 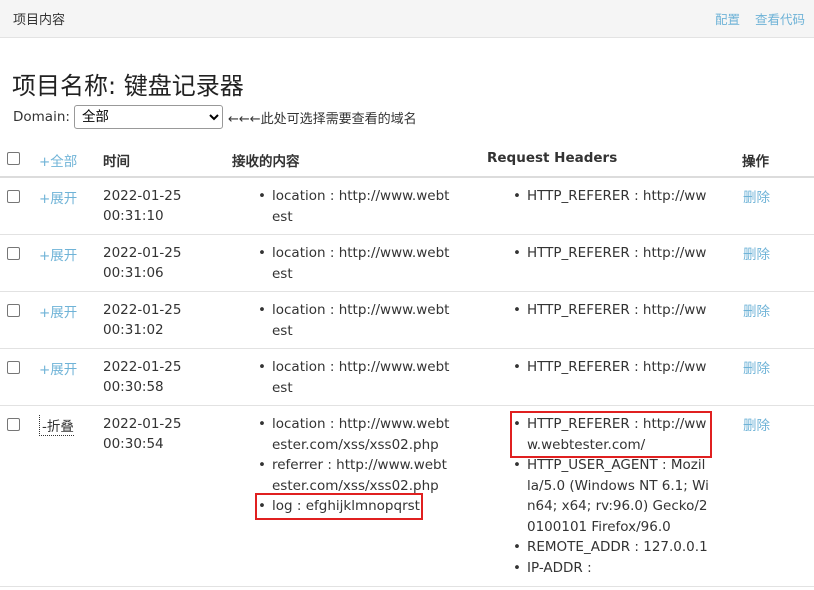 I want to click on header-time: 时间, so click(x=116, y=162).